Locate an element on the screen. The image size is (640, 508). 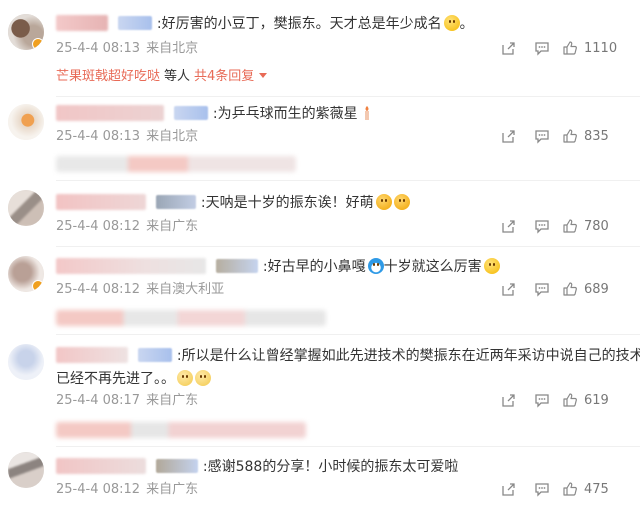
comment-text: :好古早的小鼻嘎 is located at coordinates (314, 267).